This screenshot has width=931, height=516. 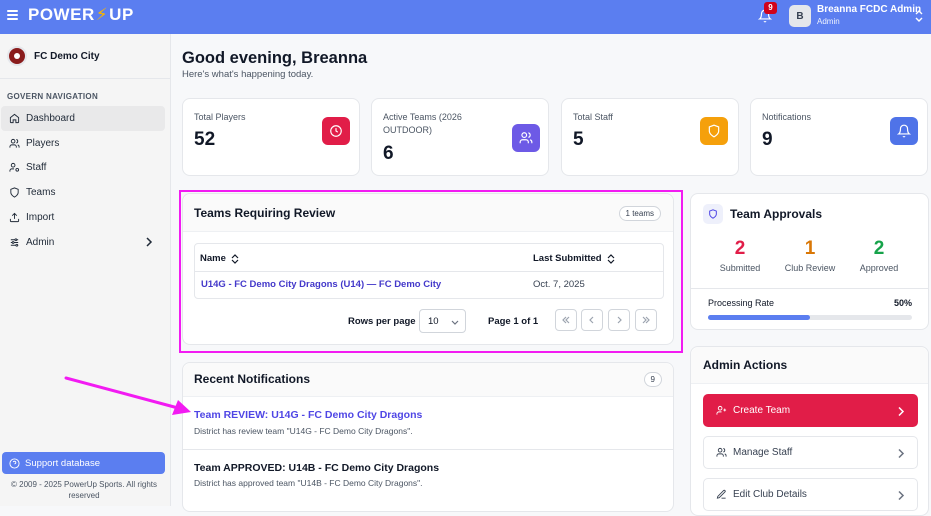 What do you see at coordinates (83, 143) in the screenshot?
I see `sidebar-item-players: Players` at bounding box center [83, 143].